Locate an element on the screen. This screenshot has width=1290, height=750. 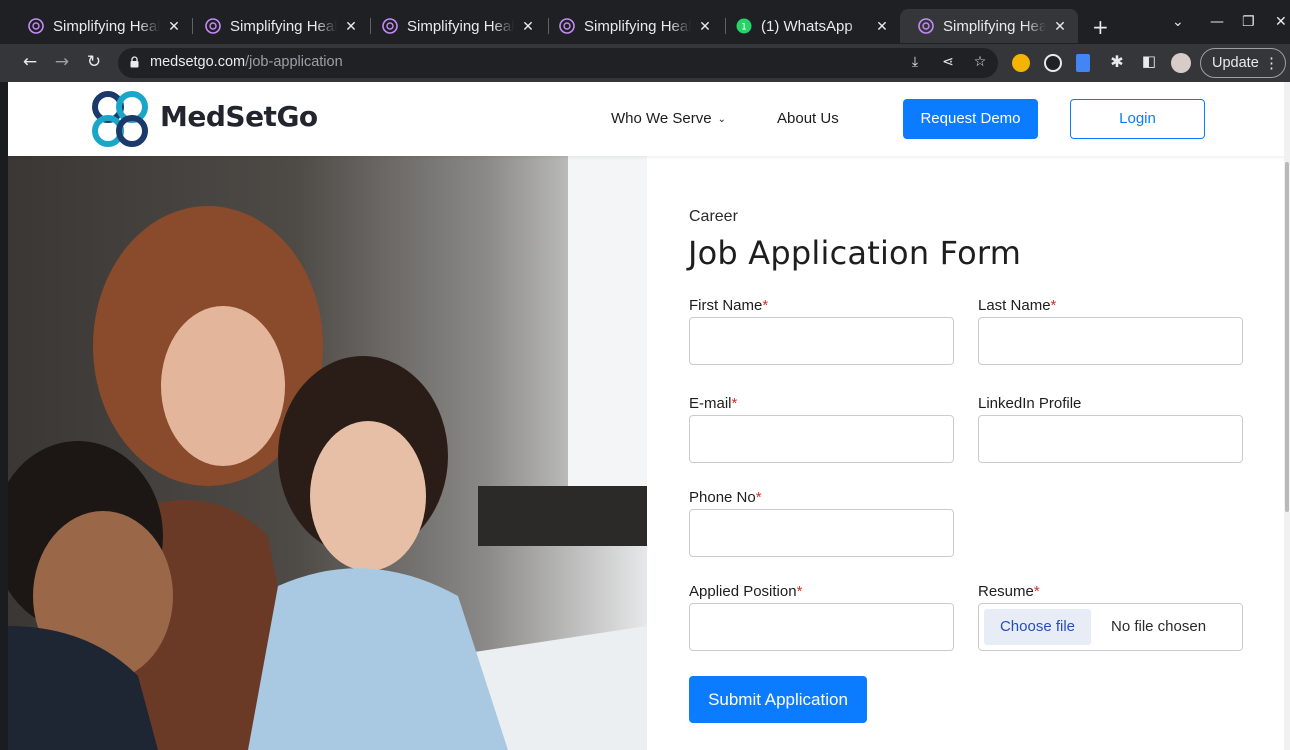
share-icon: ⋖ is located at coordinates (948, 63).